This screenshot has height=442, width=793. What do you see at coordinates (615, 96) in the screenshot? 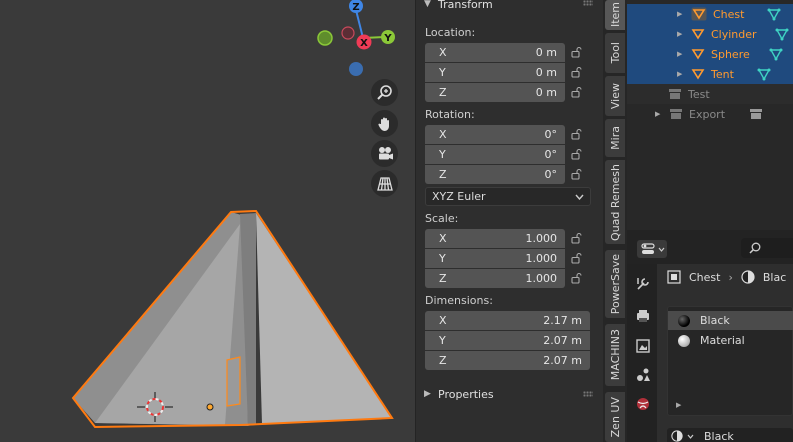
I see `tab-view: View` at bounding box center [615, 96].